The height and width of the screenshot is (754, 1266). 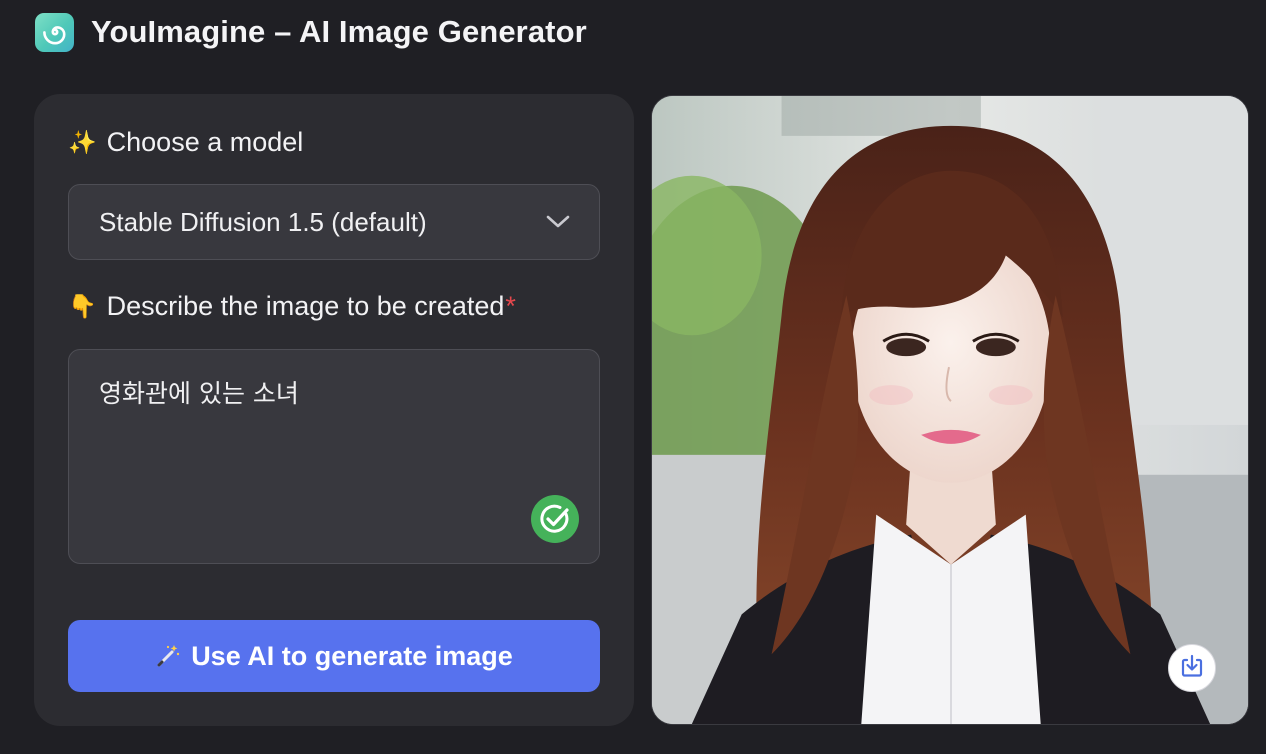 What do you see at coordinates (352, 655) in the screenshot?
I see `generate-button-label: Use AI to generate image` at bounding box center [352, 655].